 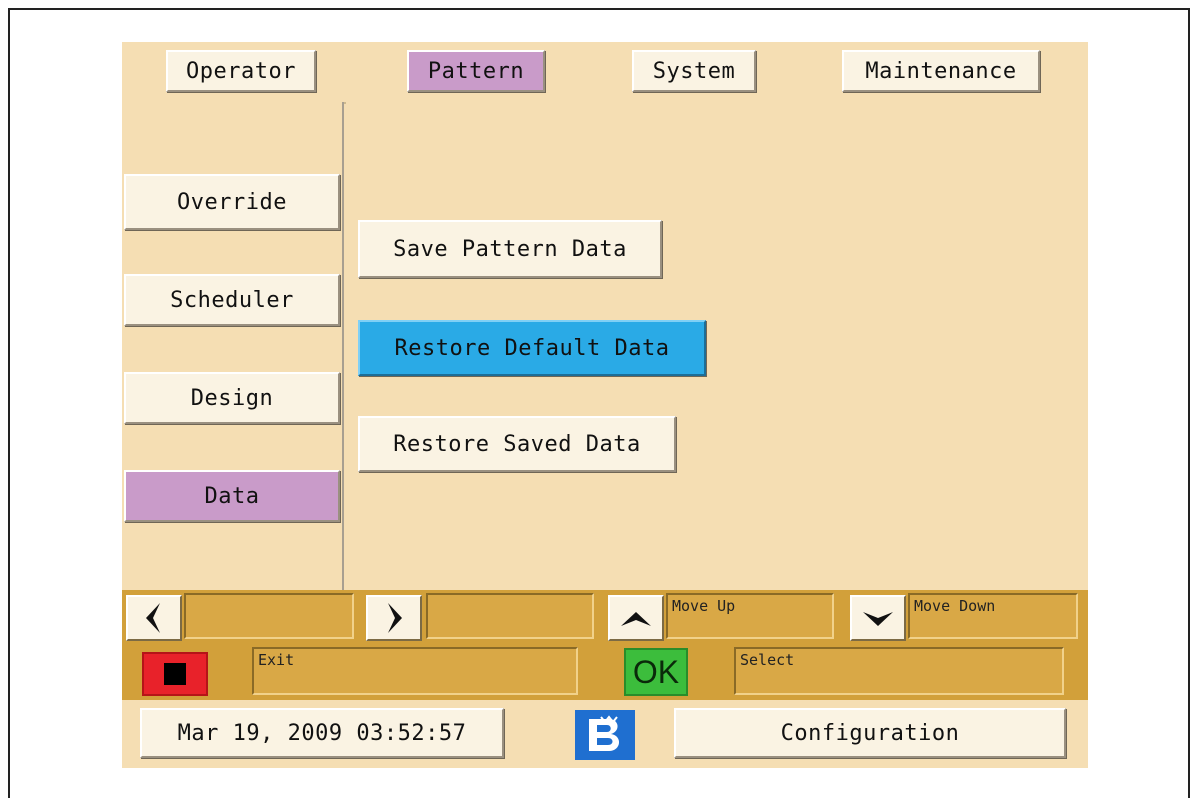 What do you see at coordinates (694, 71) in the screenshot?
I see `tab-system: System` at bounding box center [694, 71].